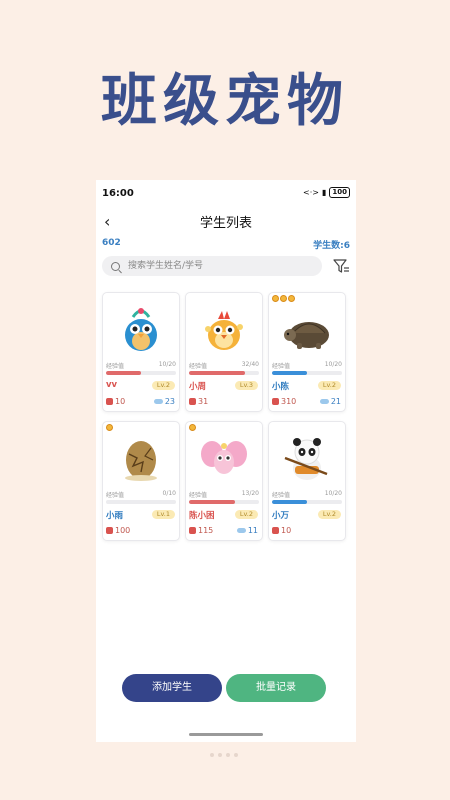 The width and height of the screenshot is (450, 800). I want to click on nav-bar: ‹ 学生列表, so click(226, 221).